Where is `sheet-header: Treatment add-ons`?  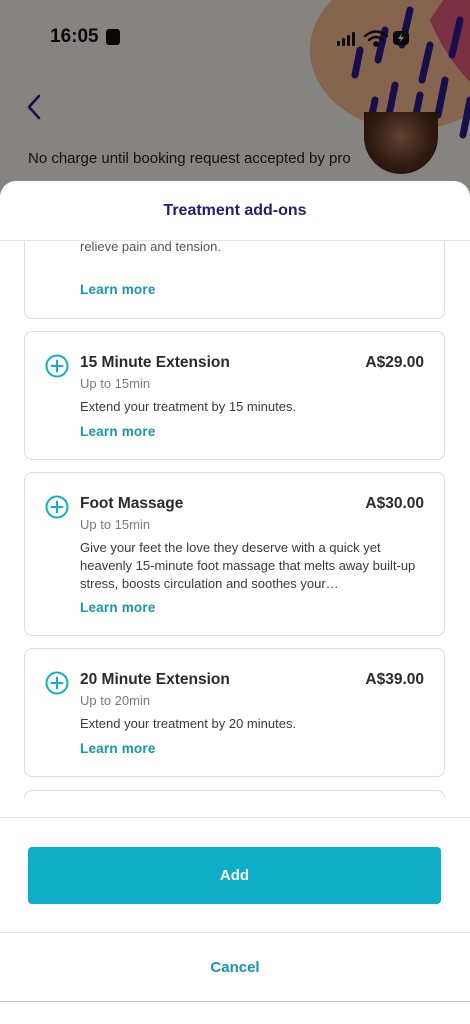
sheet-header: Treatment add-ons is located at coordinates (235, 211).